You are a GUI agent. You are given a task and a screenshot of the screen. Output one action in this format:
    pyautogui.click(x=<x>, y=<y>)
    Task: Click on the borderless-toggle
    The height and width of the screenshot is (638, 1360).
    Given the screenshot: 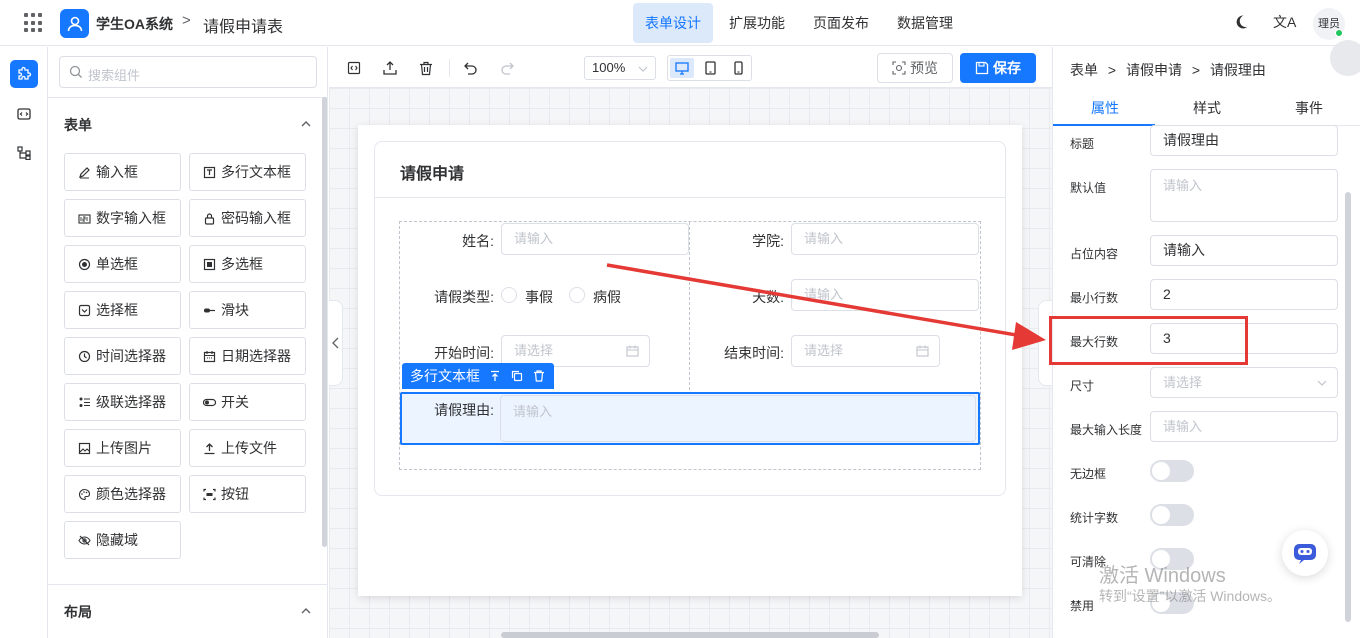 What is the action you would take?
    pyautogui.click(x=1172, y=471)
    